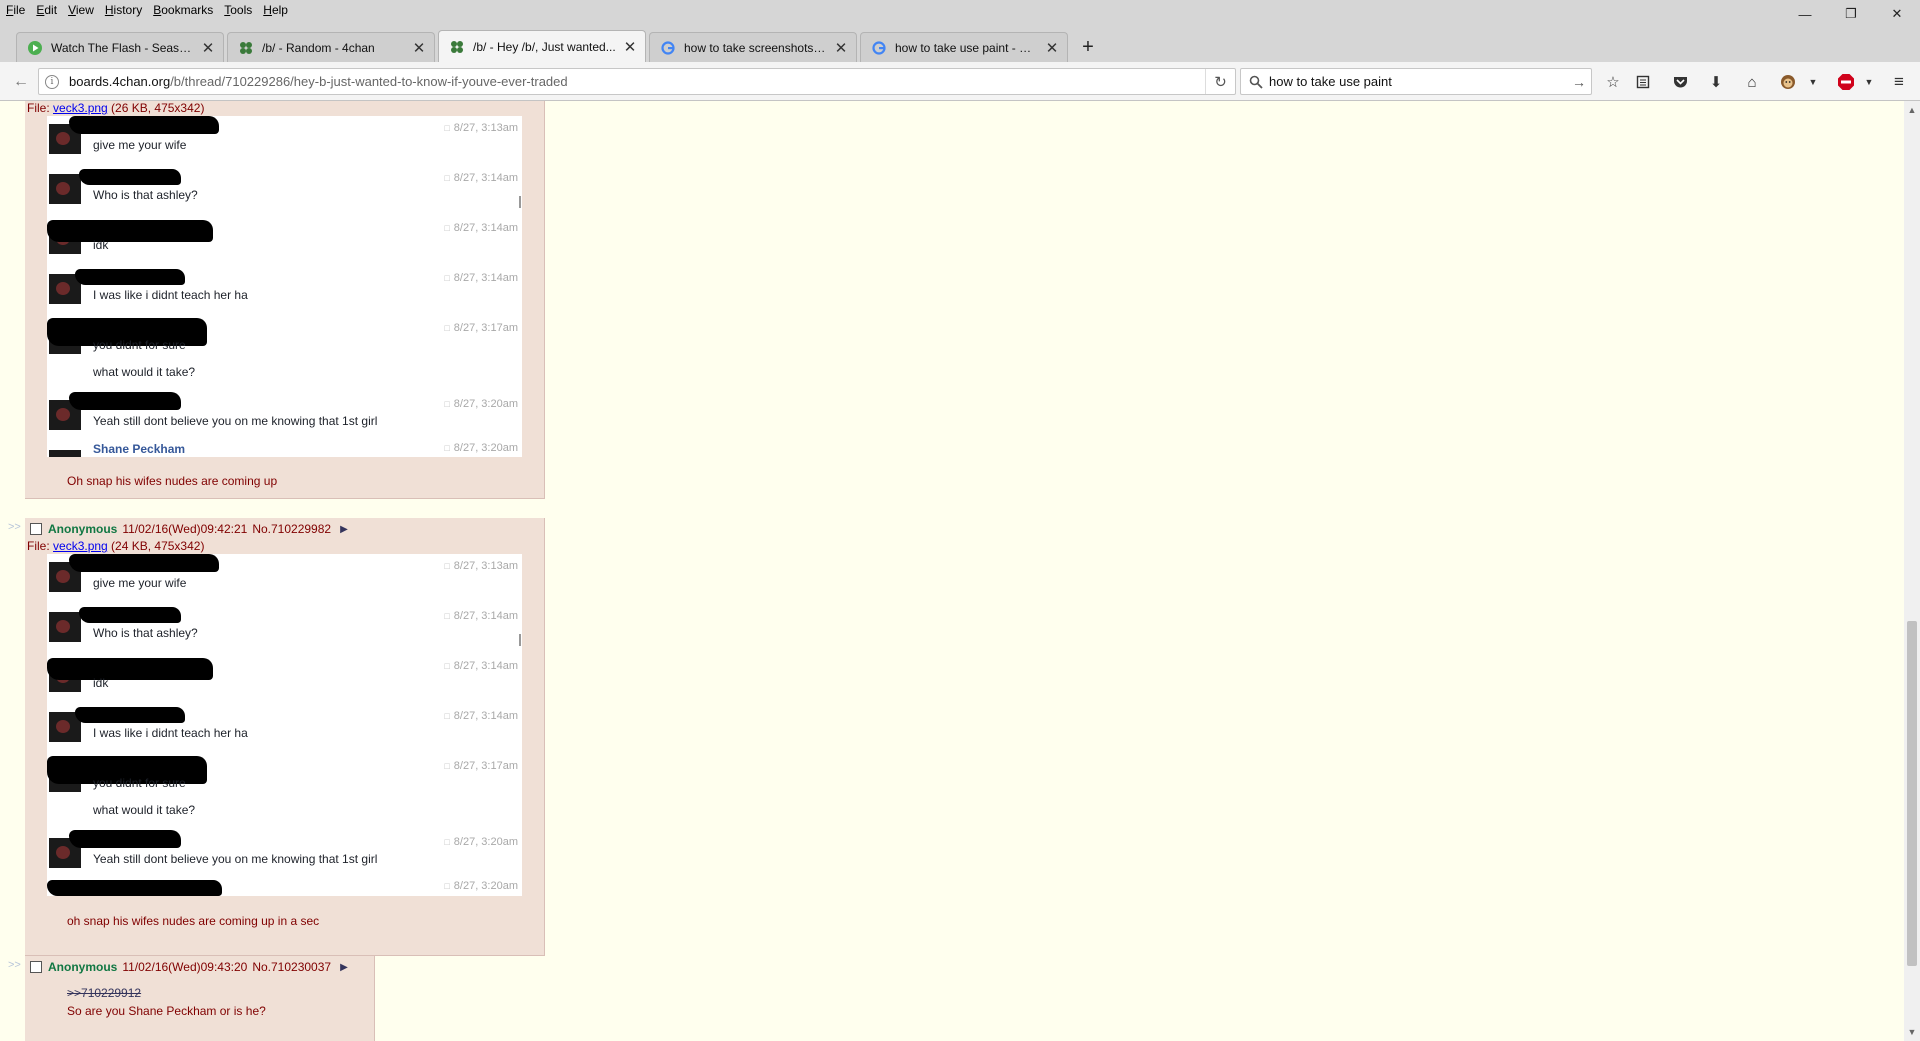 The image size is (1920, 1041). I want to click on adblock-icon, so click(1846, 82).